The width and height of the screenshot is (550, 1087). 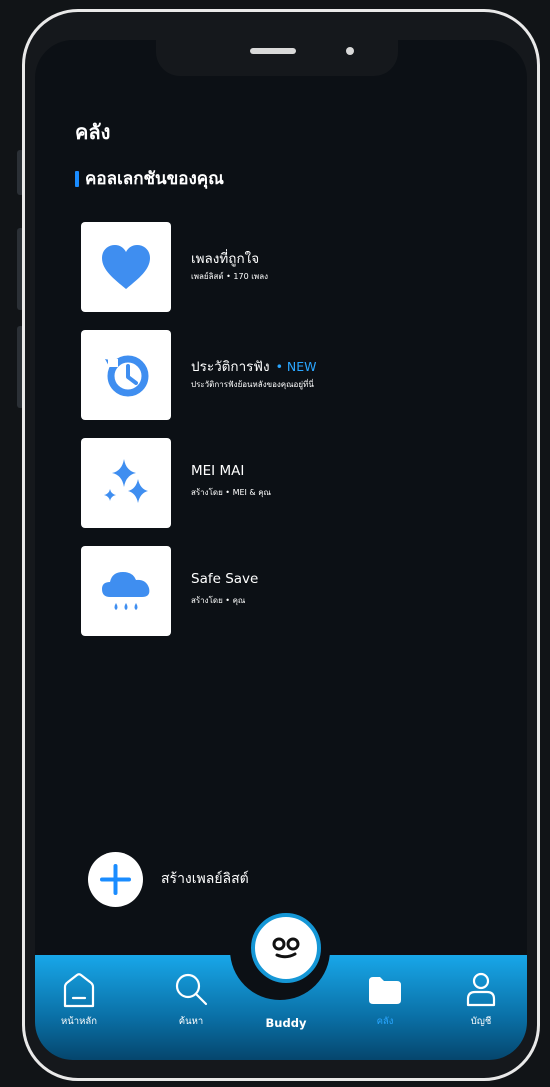 I want to click on collection-item-mei-mai: MEI MAI สร้างโดย • MEI & คุณ, so click(x=286, y=483).